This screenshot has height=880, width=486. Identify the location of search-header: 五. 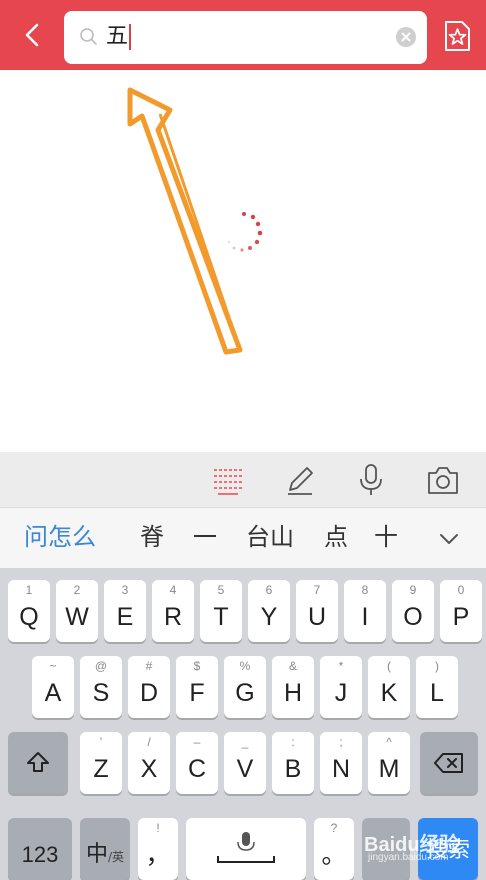
(243, 35).